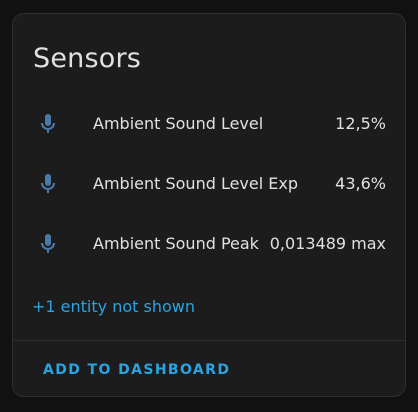 Image resolution: width=418 pixels, height=412 pixels. I want to click on entity-row-ambient-sound-level-exp: Ambient Sound Level Exp 43,6%, so click(209, 184).